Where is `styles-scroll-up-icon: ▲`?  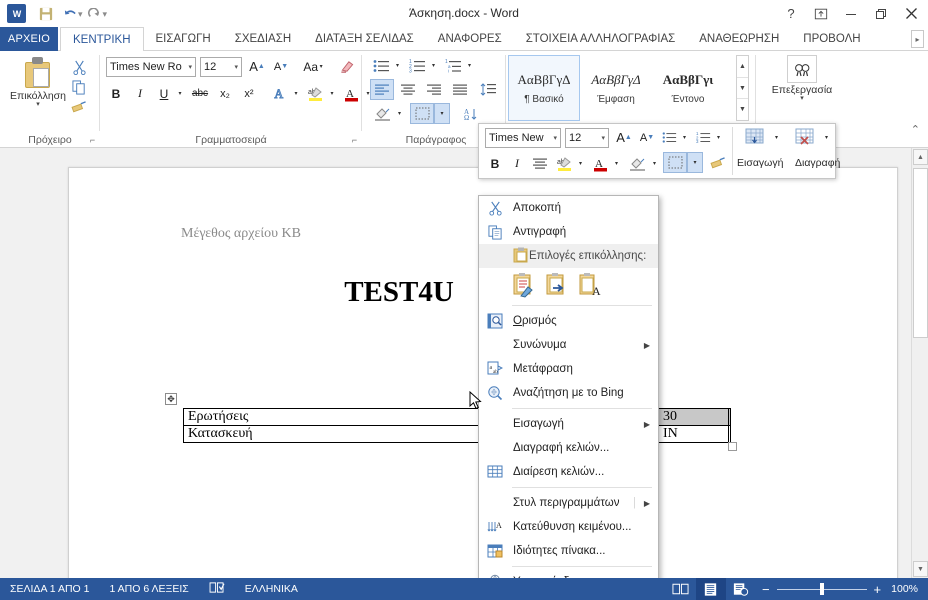 styles-scroll-up-icon: ▲ is located at coordinates (742, 67).